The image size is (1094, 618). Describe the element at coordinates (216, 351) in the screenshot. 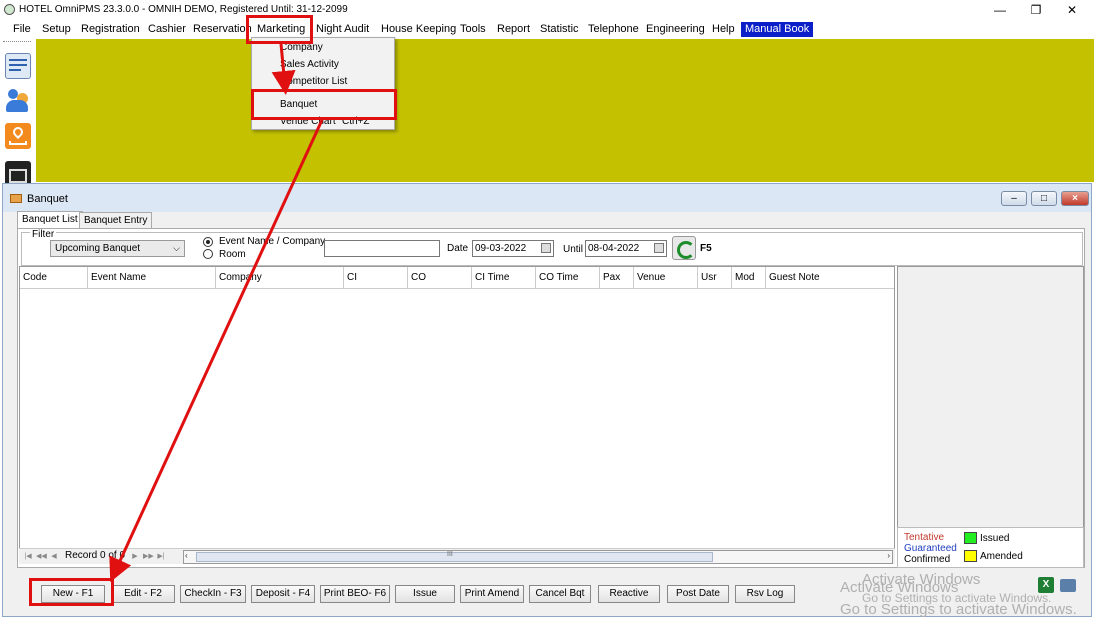

I see `arrow-to-new-button` at that location.